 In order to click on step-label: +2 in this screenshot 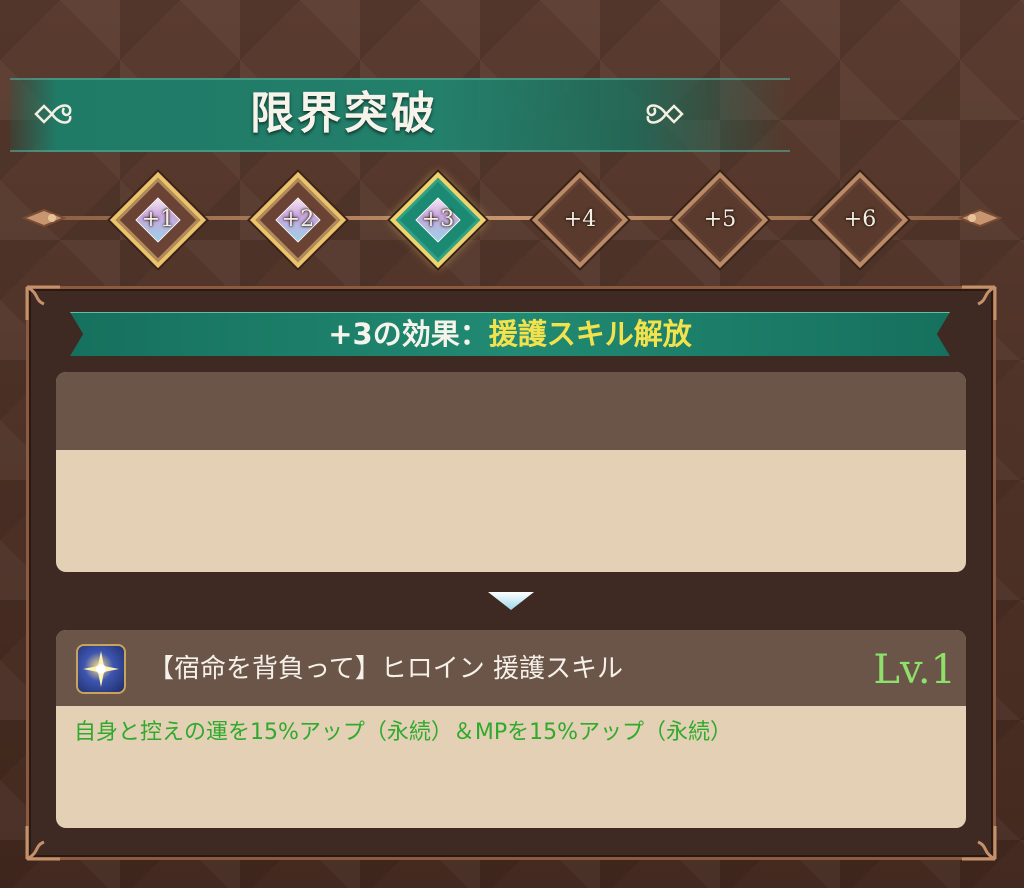, I will do `click(298, 219)`.